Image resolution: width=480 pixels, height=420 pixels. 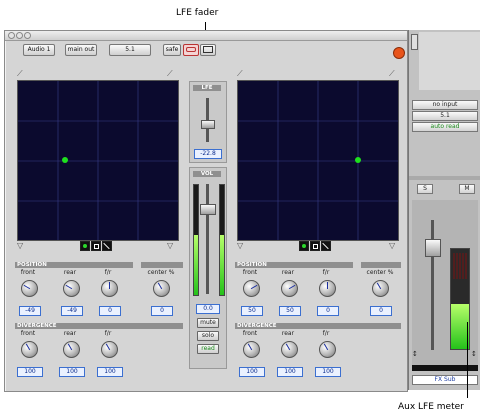 I want to click on strip-nudge-up-icon: ↕, so click(x=415, y=354).